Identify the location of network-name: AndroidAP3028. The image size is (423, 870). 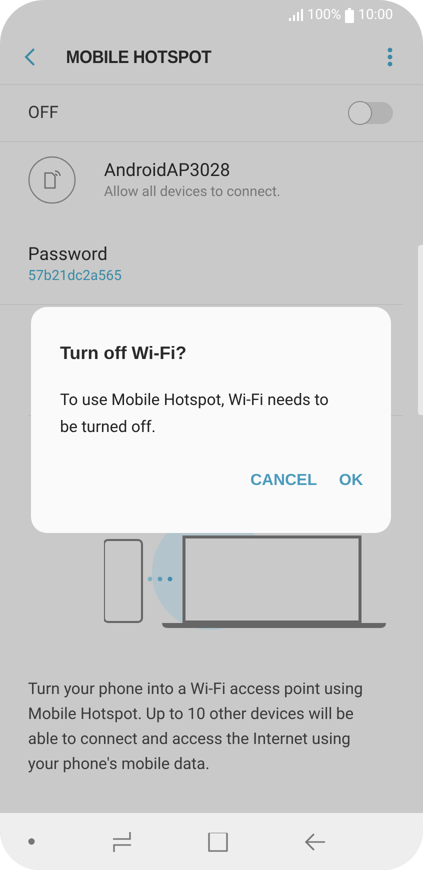
(168, 170).